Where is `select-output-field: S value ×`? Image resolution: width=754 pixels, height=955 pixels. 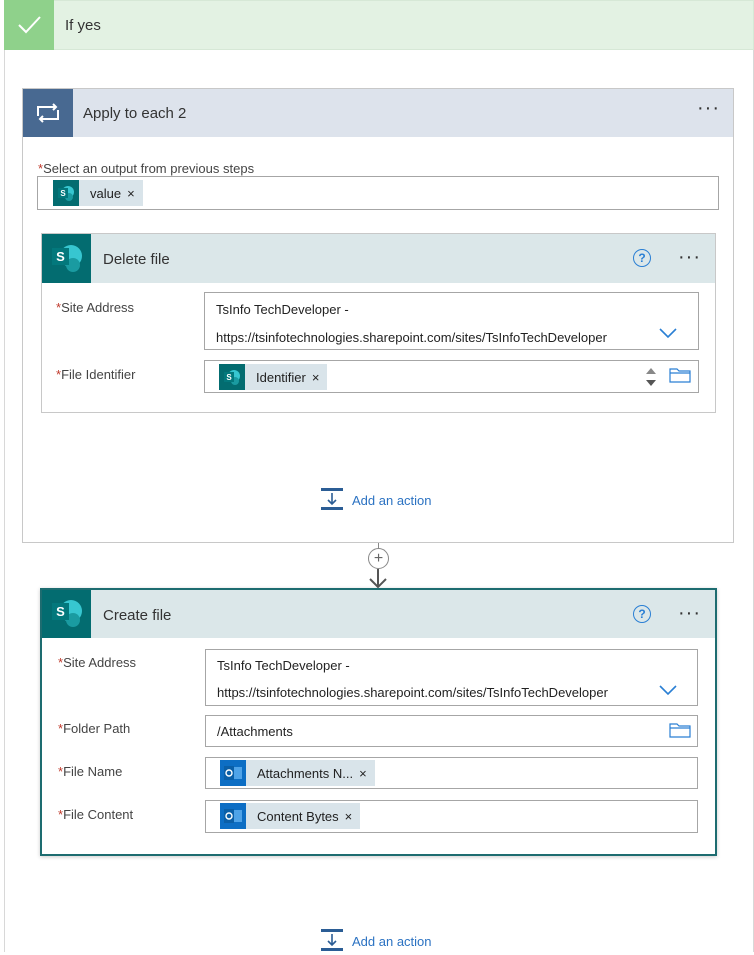
select-output-field: S value × is located at coordinates (378, 193).